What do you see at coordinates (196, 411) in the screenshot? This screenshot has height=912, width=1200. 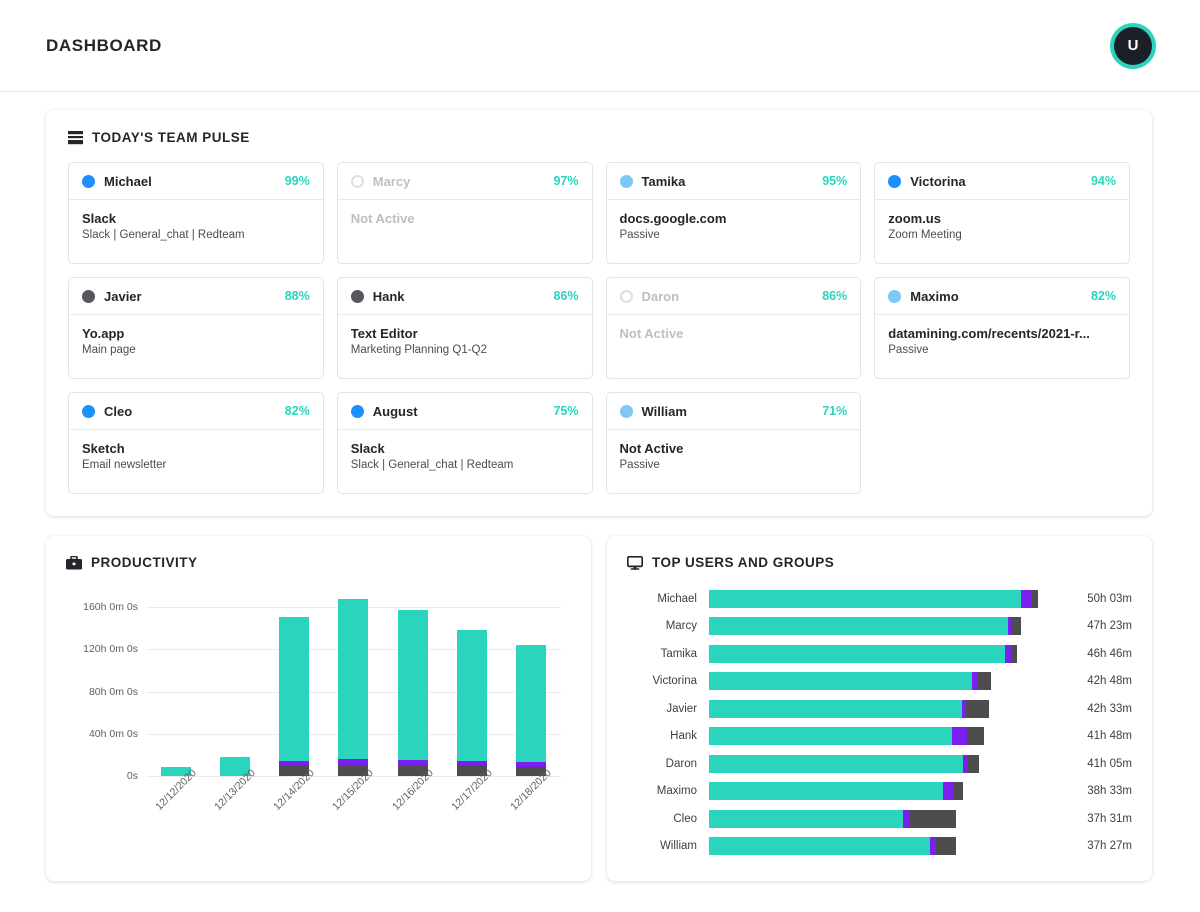 I see `pulse-card-header: Cleo 82%` at bounding box center [196, 411].